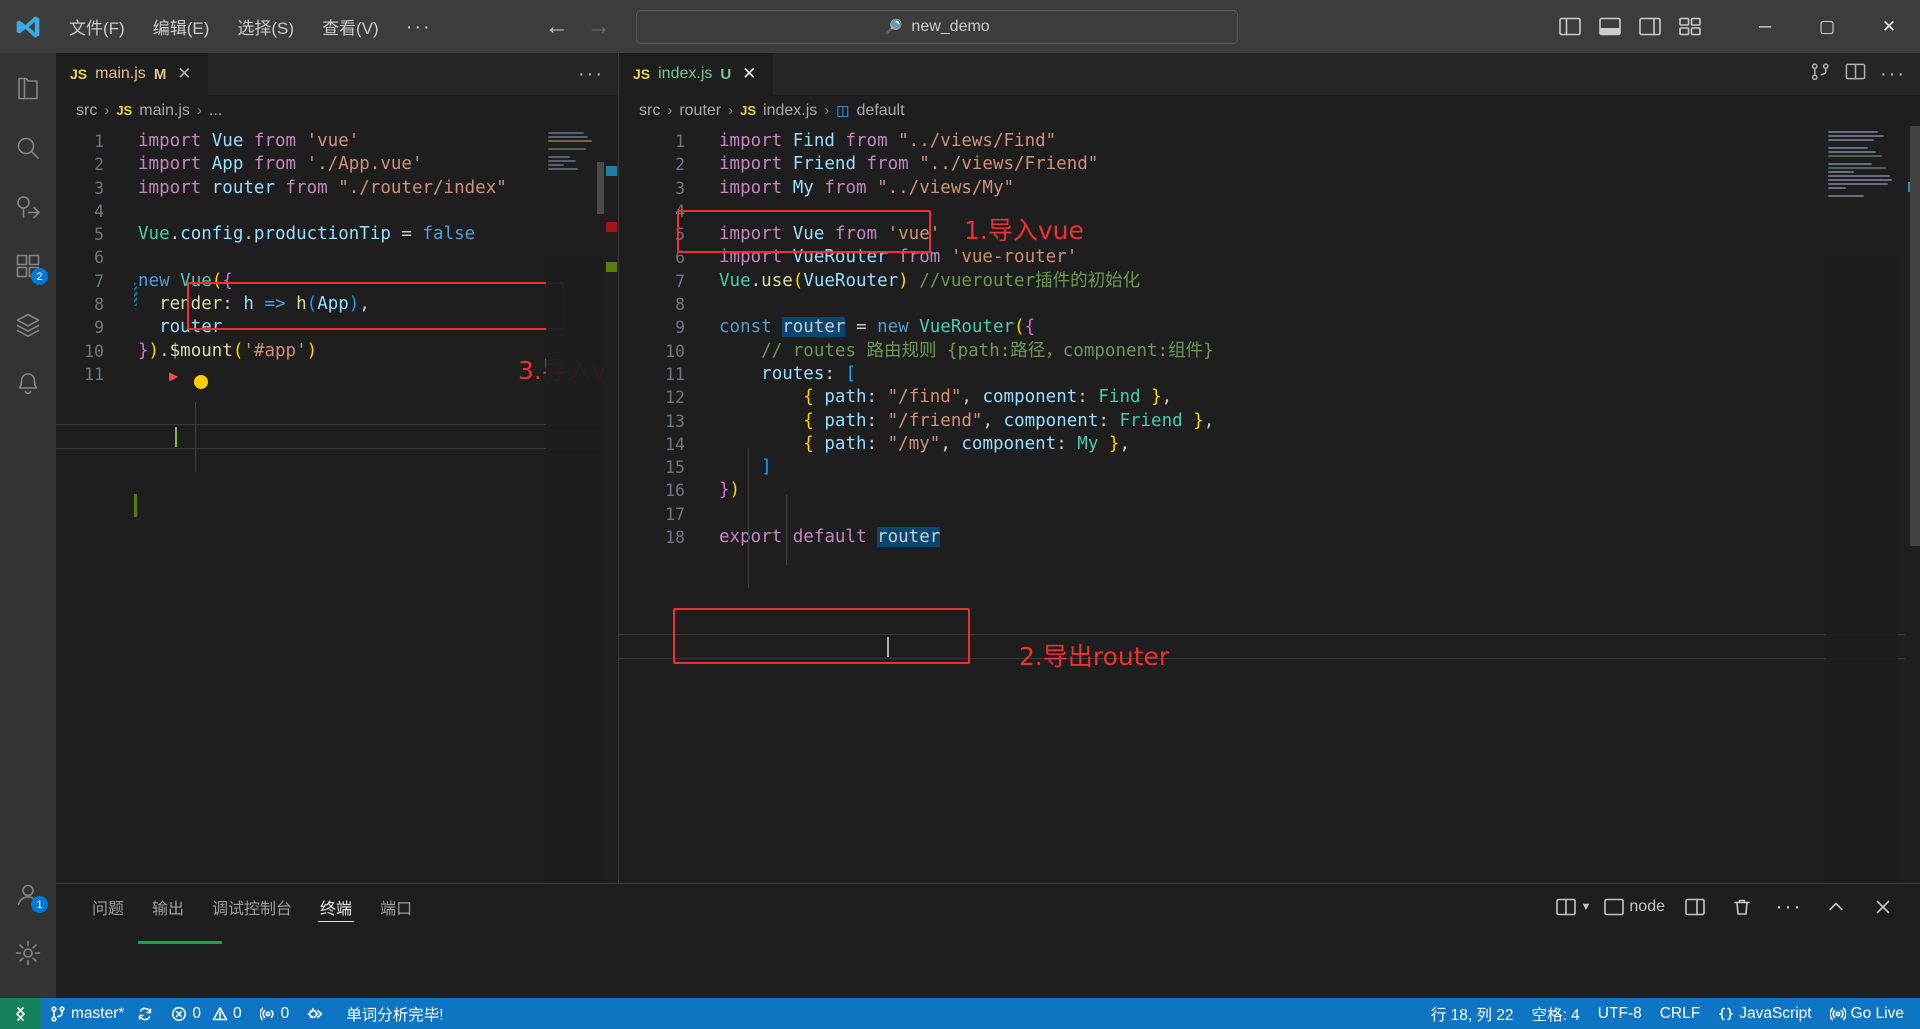 The image size is (1920, 1029). What do you see at coordinates (790, 111) in the screenshot?
I see `breadcrumb-file: index.js` at bounding box center [790, 111].